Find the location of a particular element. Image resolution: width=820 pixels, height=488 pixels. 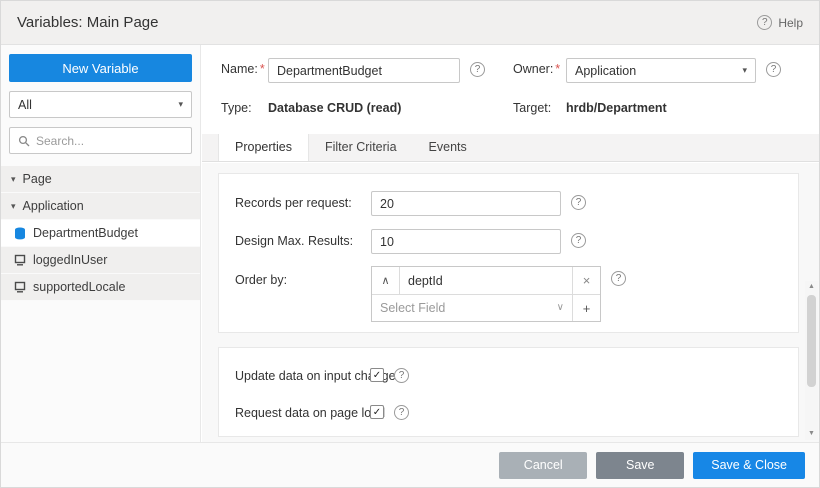

target-value: hrdb/Department is located at coordinates (616, 108).